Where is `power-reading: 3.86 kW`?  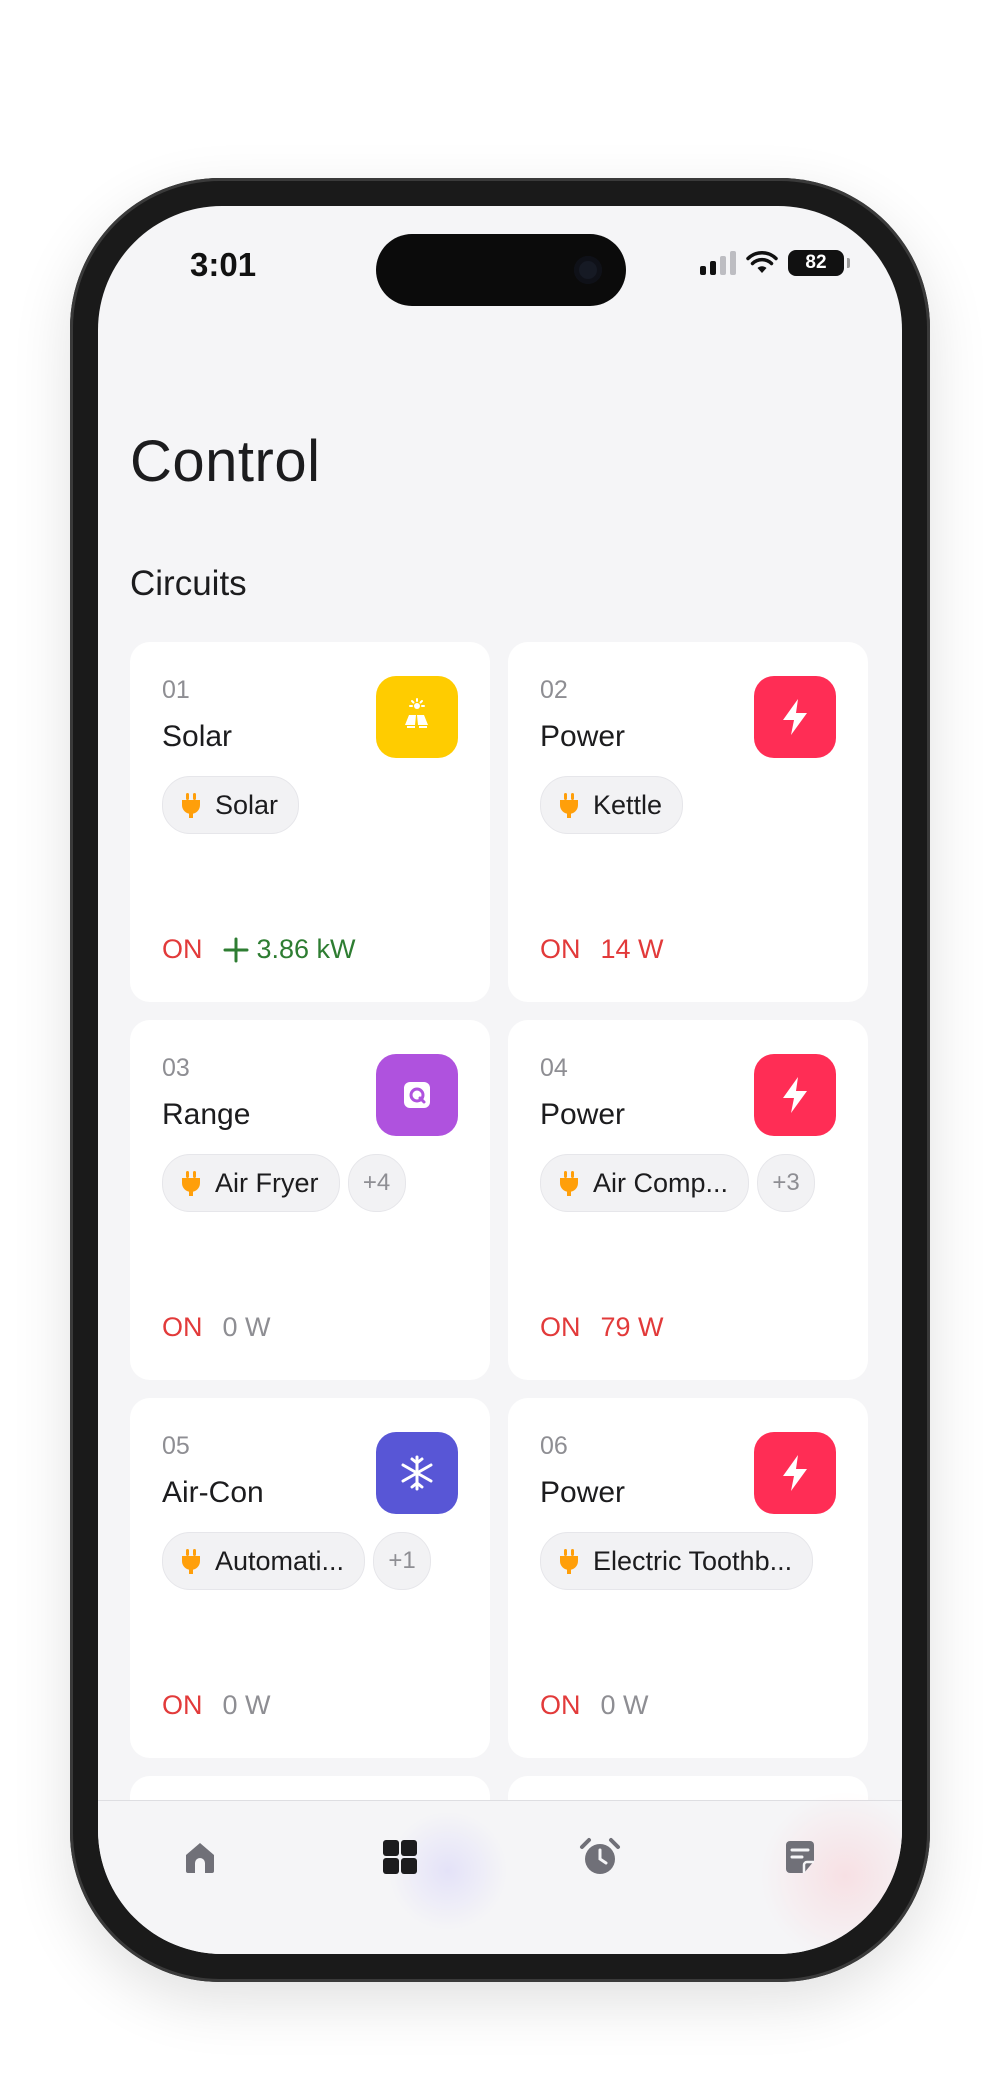
power-reading: 3.86 kW is located at coordinates (289, 949).